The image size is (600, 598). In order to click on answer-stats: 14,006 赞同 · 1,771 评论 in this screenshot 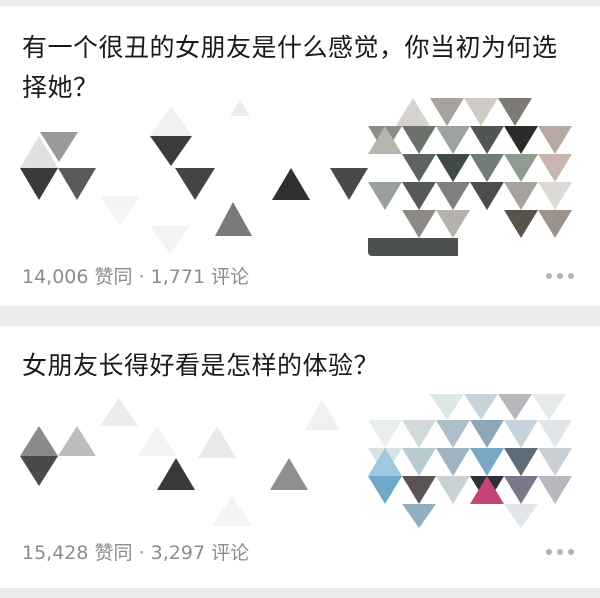, I will do `click(136, 277)`.